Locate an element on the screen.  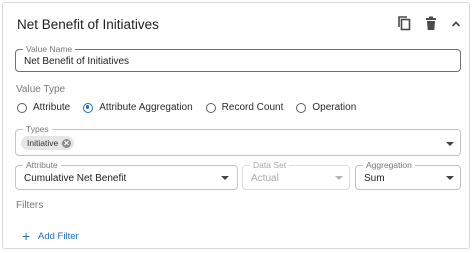
attribute-label: Attribute is located at coordinates (42, 165).